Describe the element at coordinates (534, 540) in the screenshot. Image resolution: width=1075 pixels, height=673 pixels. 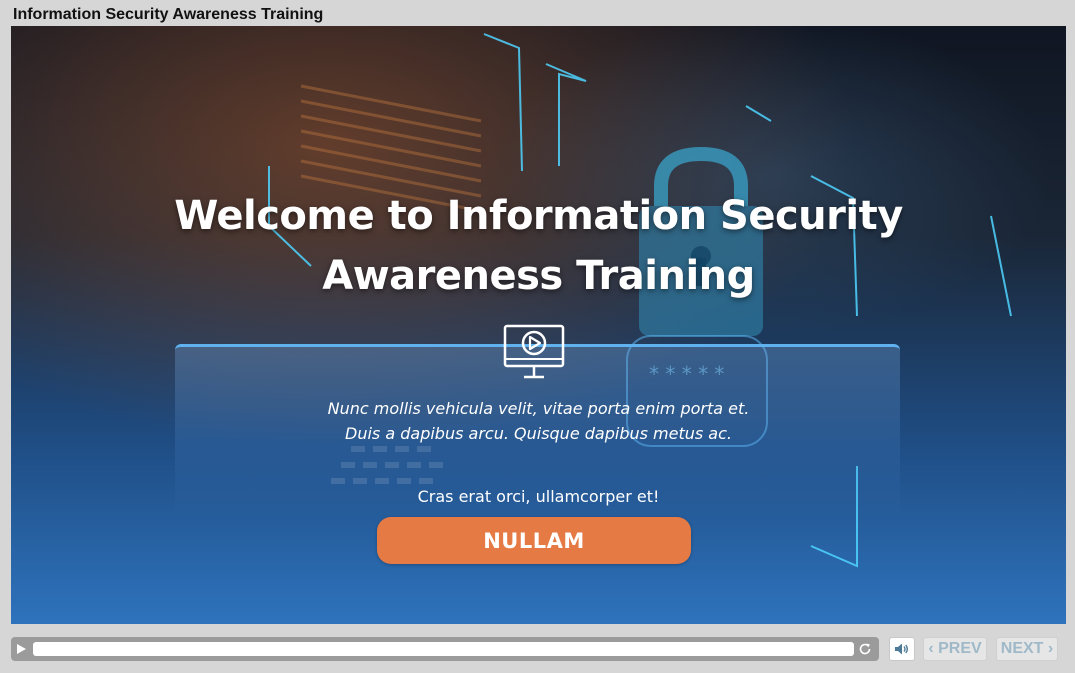
I see `nullam-button: NULLAM` at that location.